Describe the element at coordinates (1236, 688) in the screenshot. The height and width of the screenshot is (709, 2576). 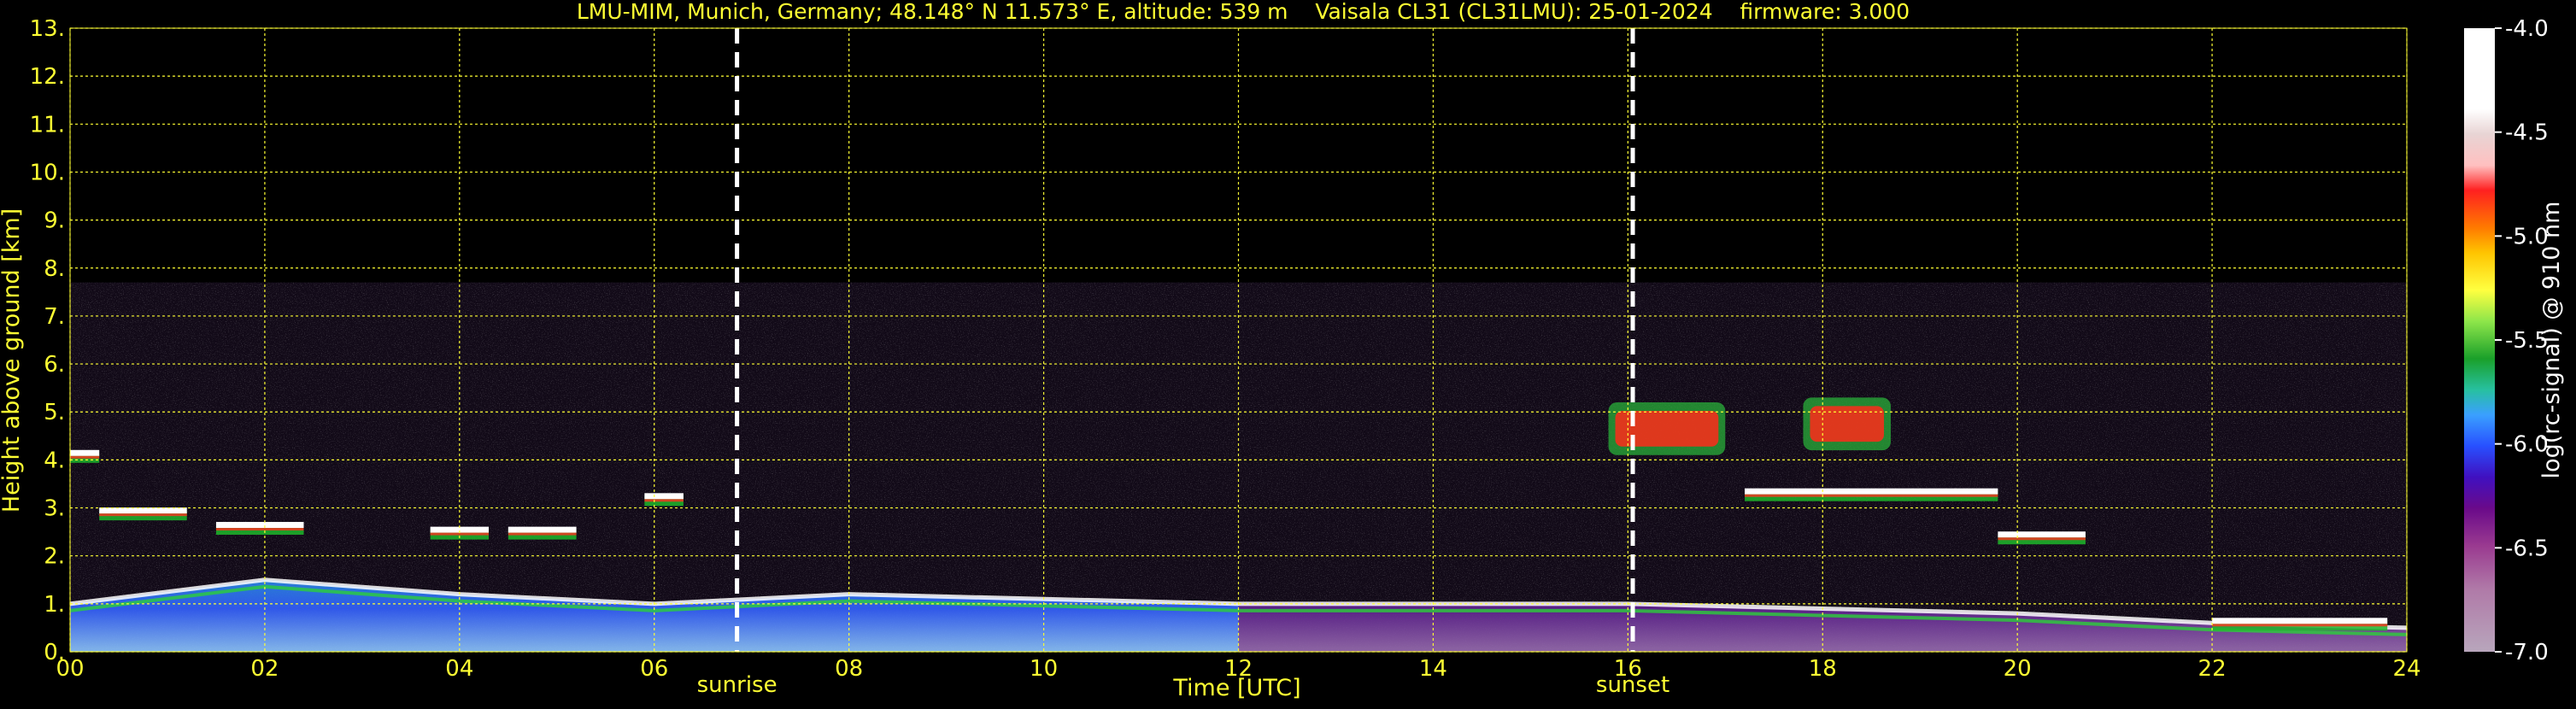
I see `x-axis-label: Time [UTC]` at that location.